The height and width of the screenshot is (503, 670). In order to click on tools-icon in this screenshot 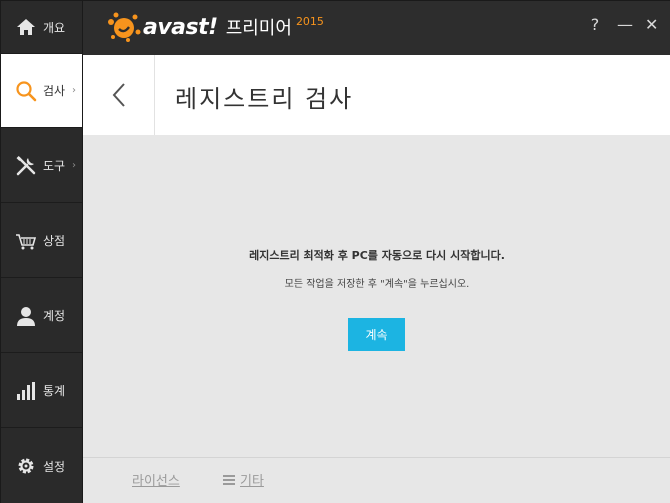, I will do `click(26, 166)`.